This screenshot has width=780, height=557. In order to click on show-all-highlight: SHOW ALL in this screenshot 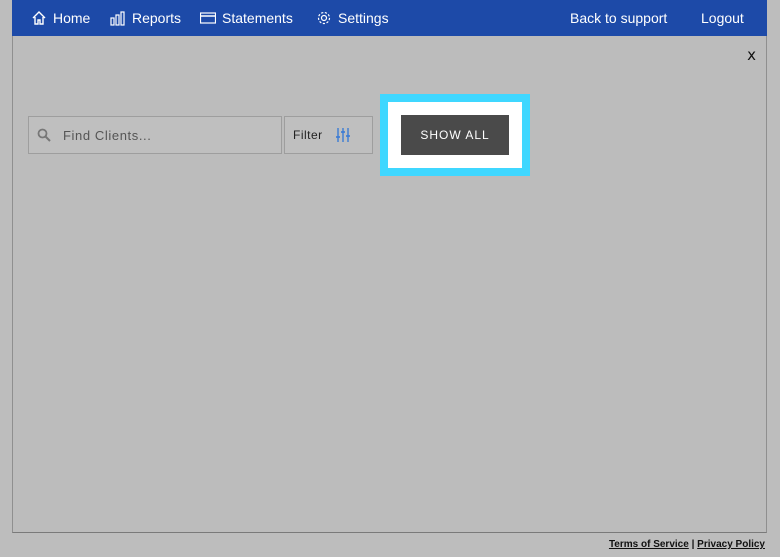, I will do `click(455, 135)`.